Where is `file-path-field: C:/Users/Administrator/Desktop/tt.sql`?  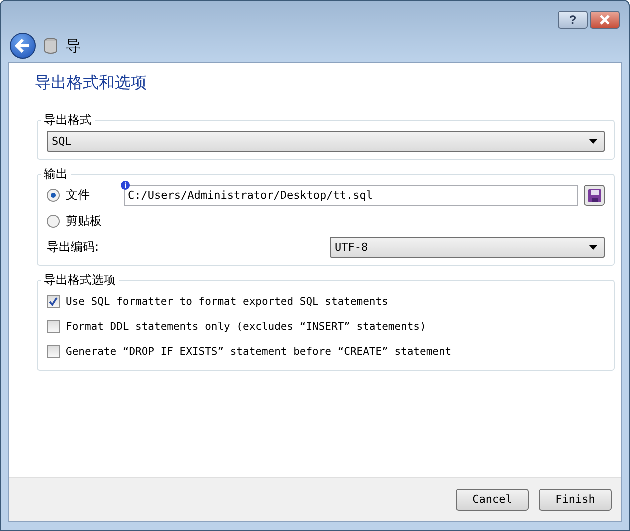
file-path-field: C:/Users/Administrator/Desktop/tt.sql is located at coordinates (351, 195).